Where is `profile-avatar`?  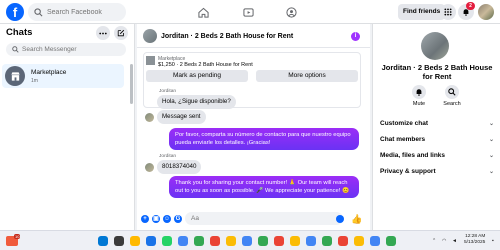 profile-avatar is located at coordinates (486, 12).